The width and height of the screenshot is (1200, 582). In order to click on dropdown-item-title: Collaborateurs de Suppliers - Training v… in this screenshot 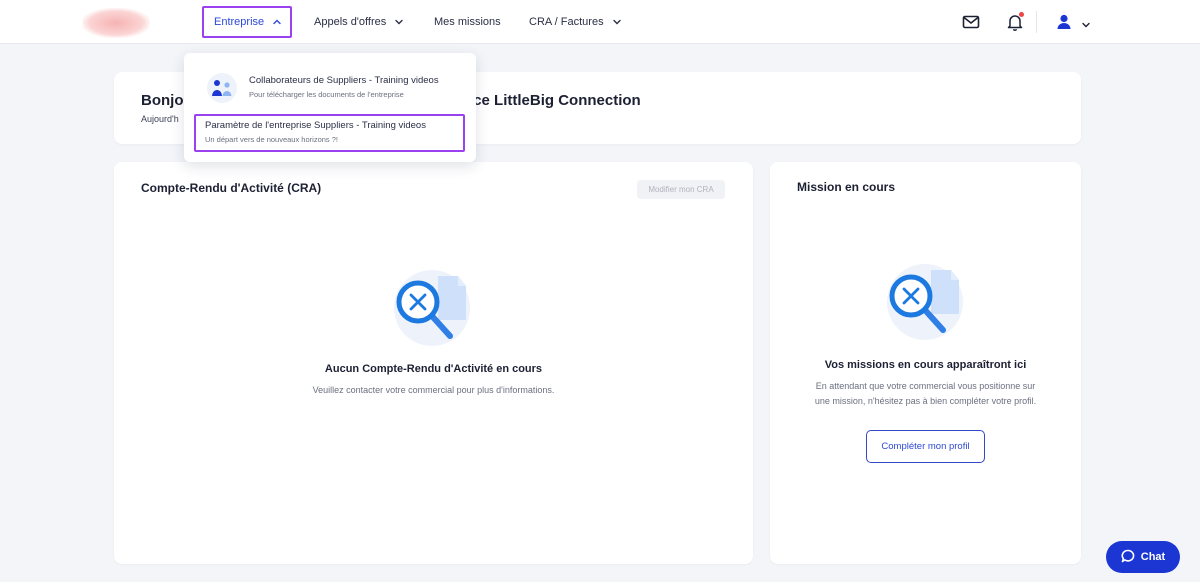, I will do `click(344, 80)`.